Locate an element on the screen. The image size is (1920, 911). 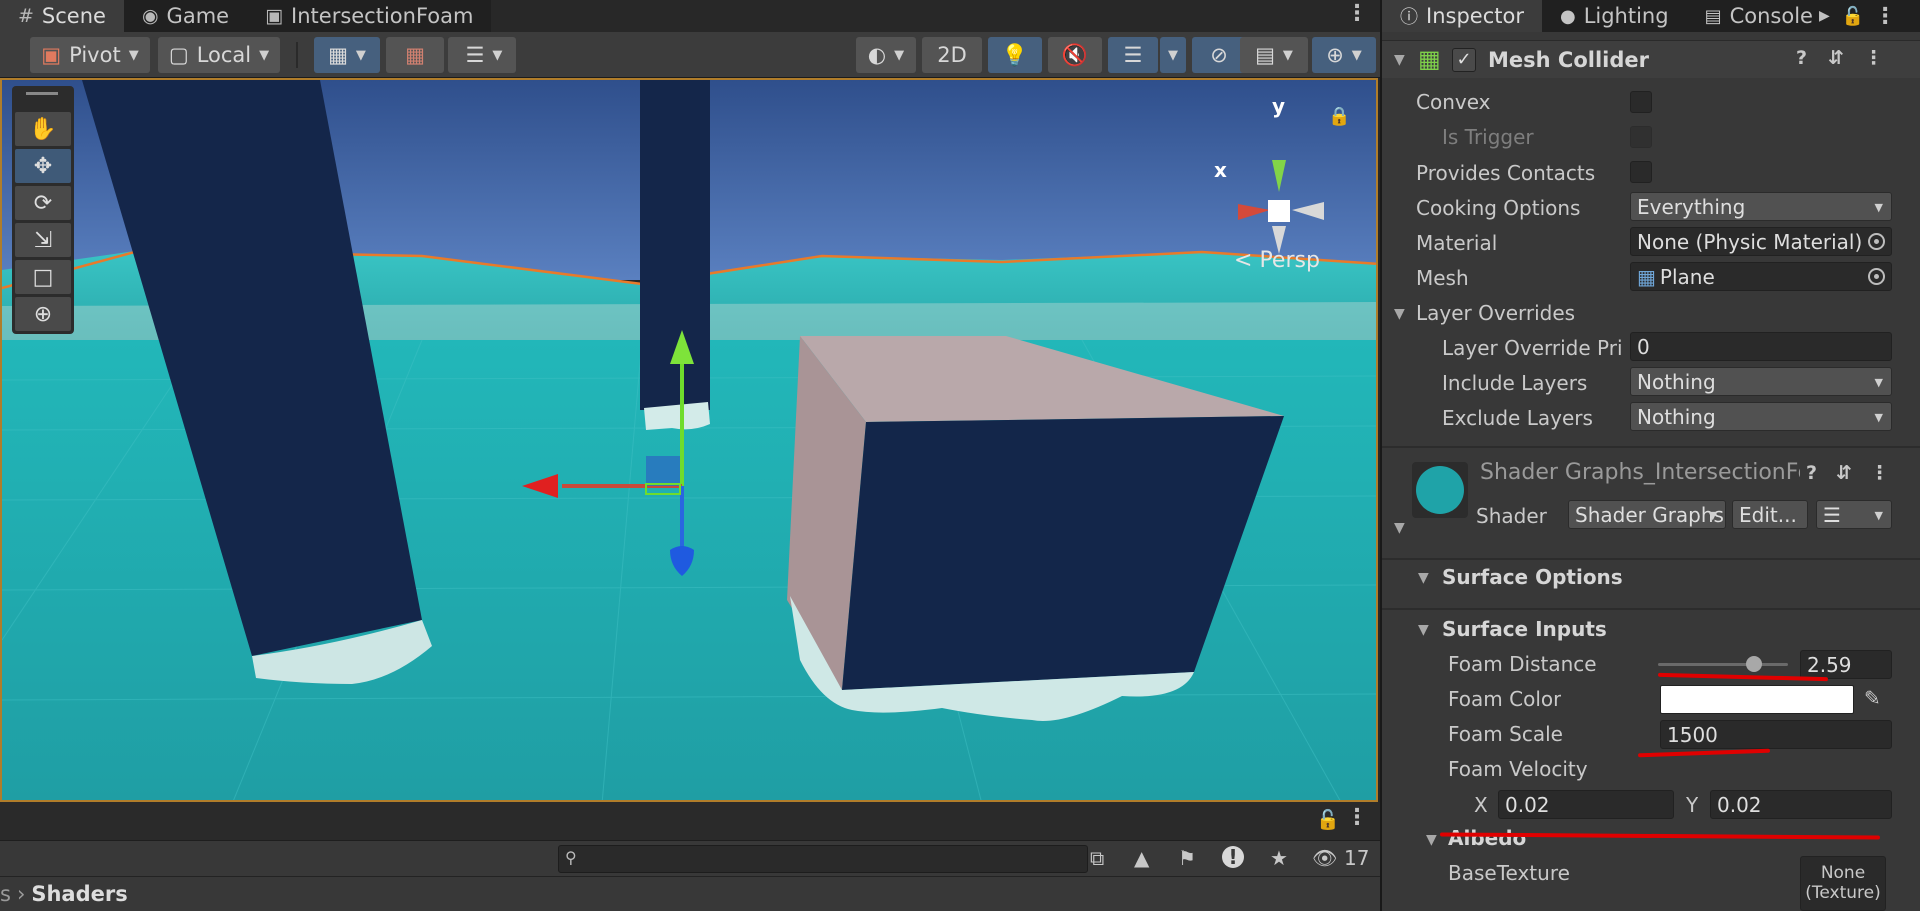
is-trigger-checkbox is located at coordinates (1641, 137).